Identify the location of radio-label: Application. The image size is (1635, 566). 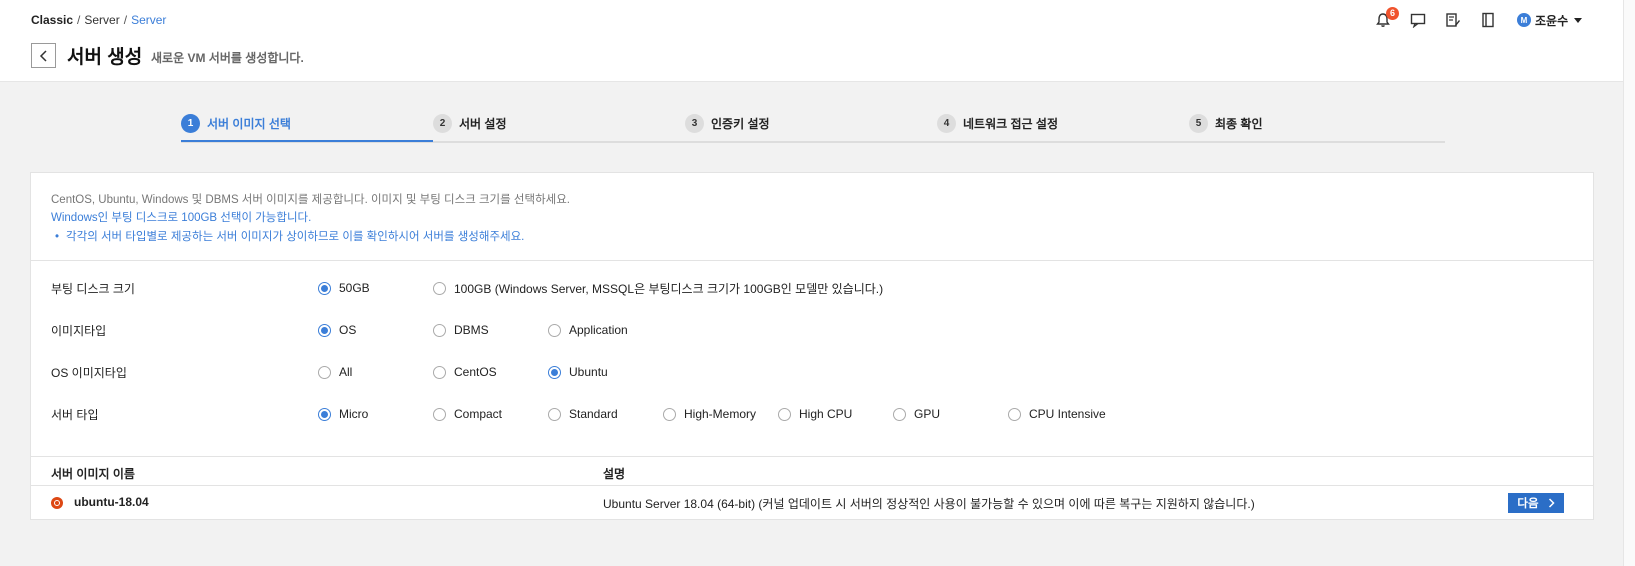
(598, 330).